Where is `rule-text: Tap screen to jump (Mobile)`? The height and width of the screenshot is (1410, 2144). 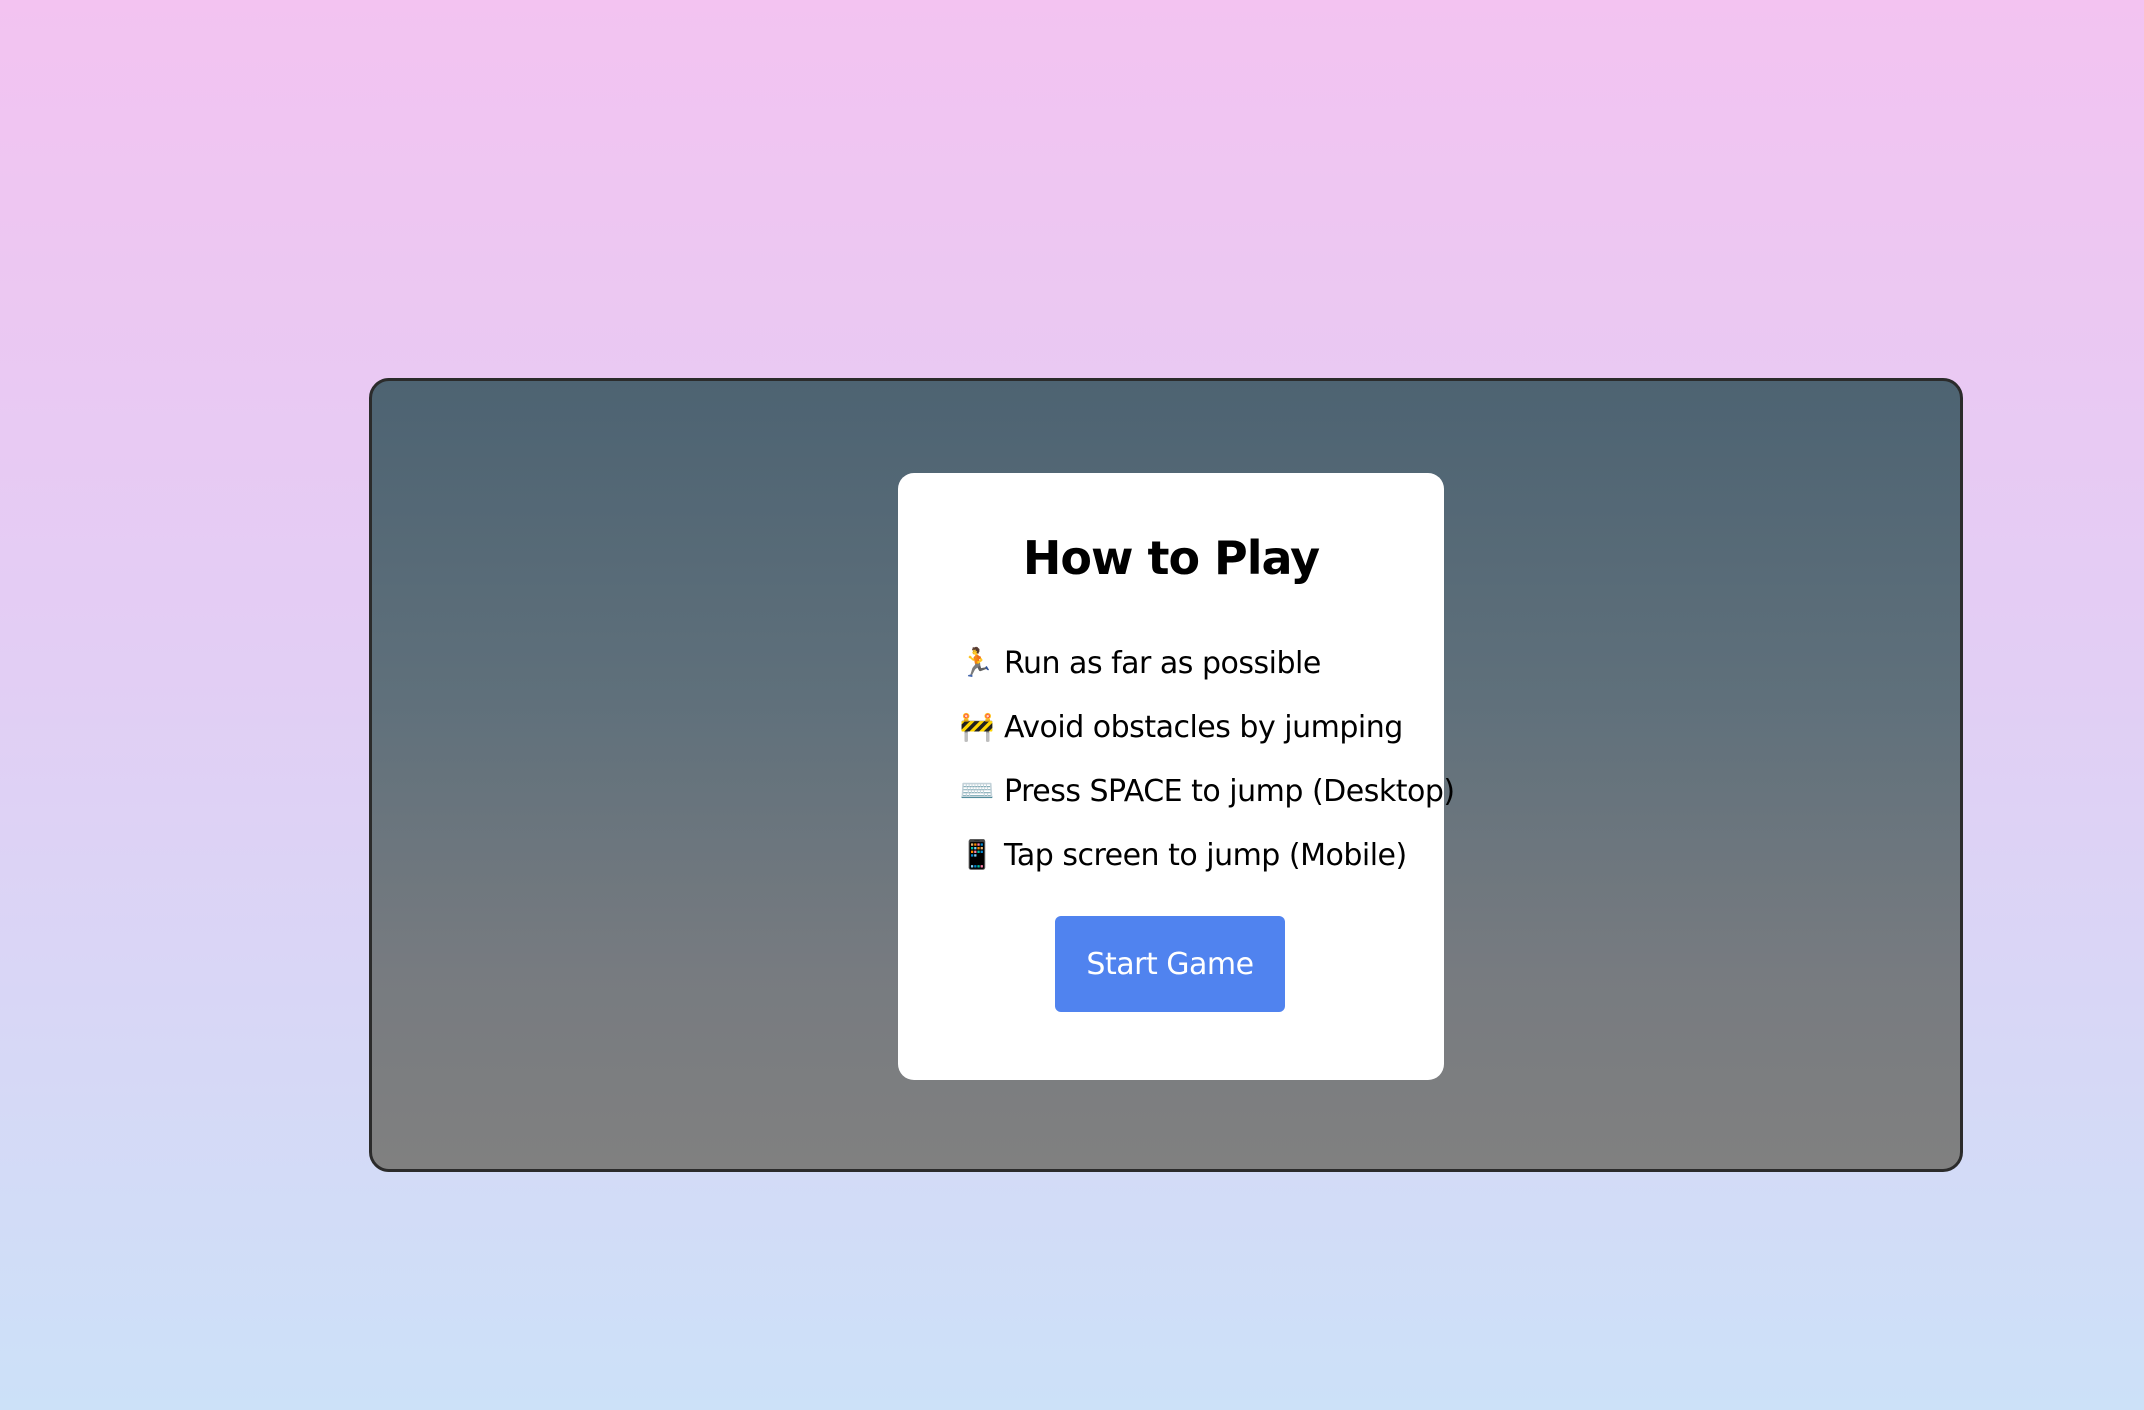 rule-text: Tap screen to jump (Mobile) is located at coordinates (1205, 855).